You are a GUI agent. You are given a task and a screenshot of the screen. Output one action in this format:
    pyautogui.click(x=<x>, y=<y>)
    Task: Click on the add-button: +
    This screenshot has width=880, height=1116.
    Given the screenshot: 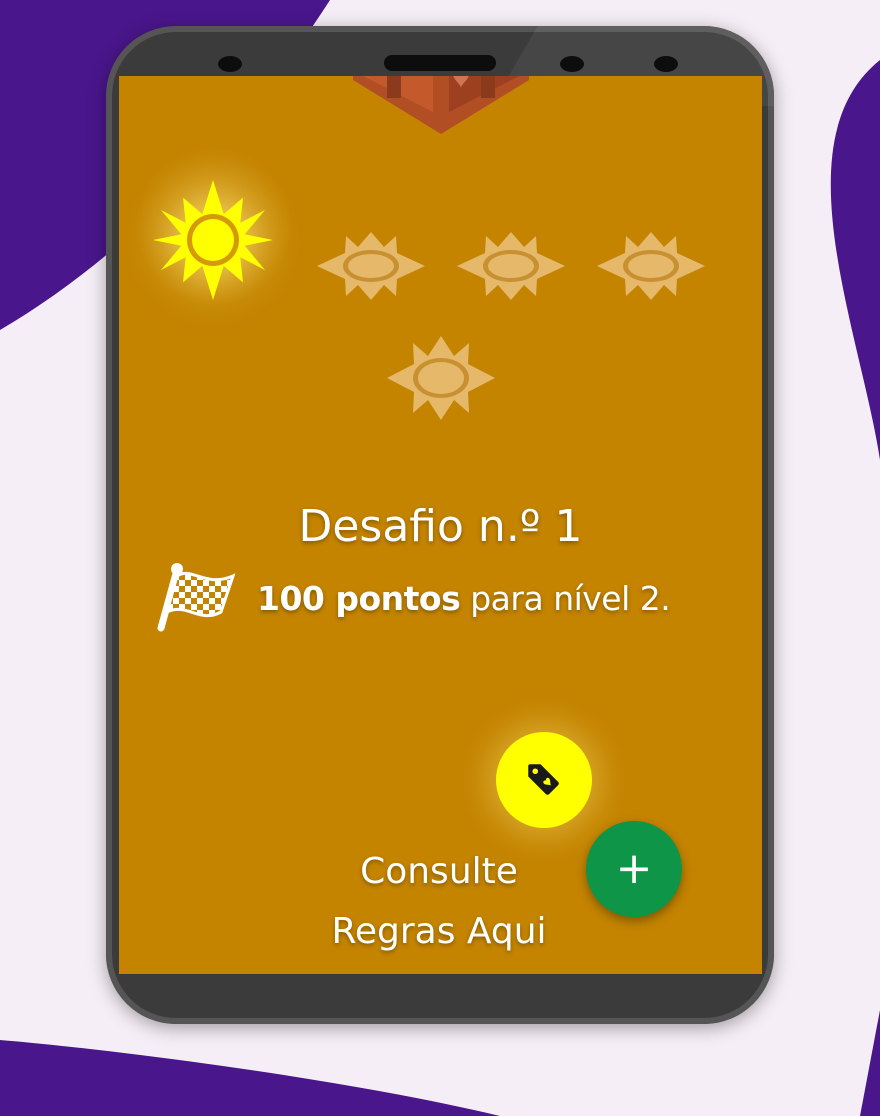 What is the action you would take?
    pyautogui.click(x=634, y=869)
    